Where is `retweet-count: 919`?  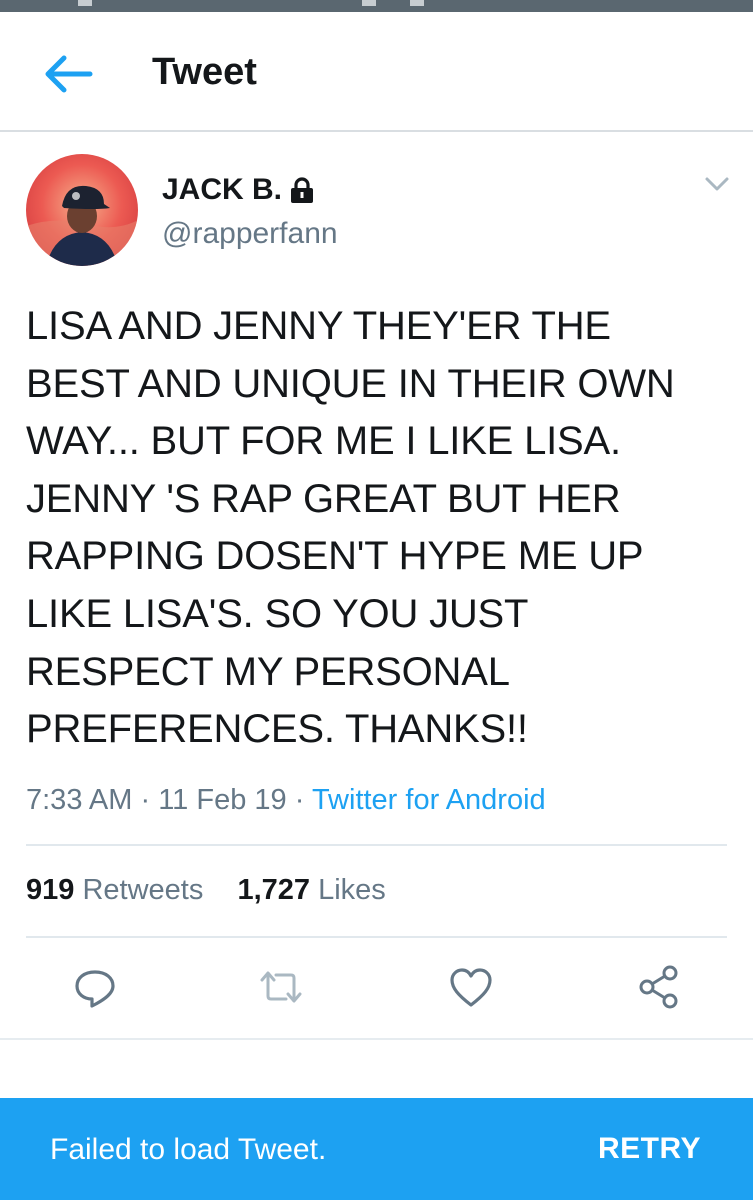
retweet-count: 919 is located at coordinates (50, 890).